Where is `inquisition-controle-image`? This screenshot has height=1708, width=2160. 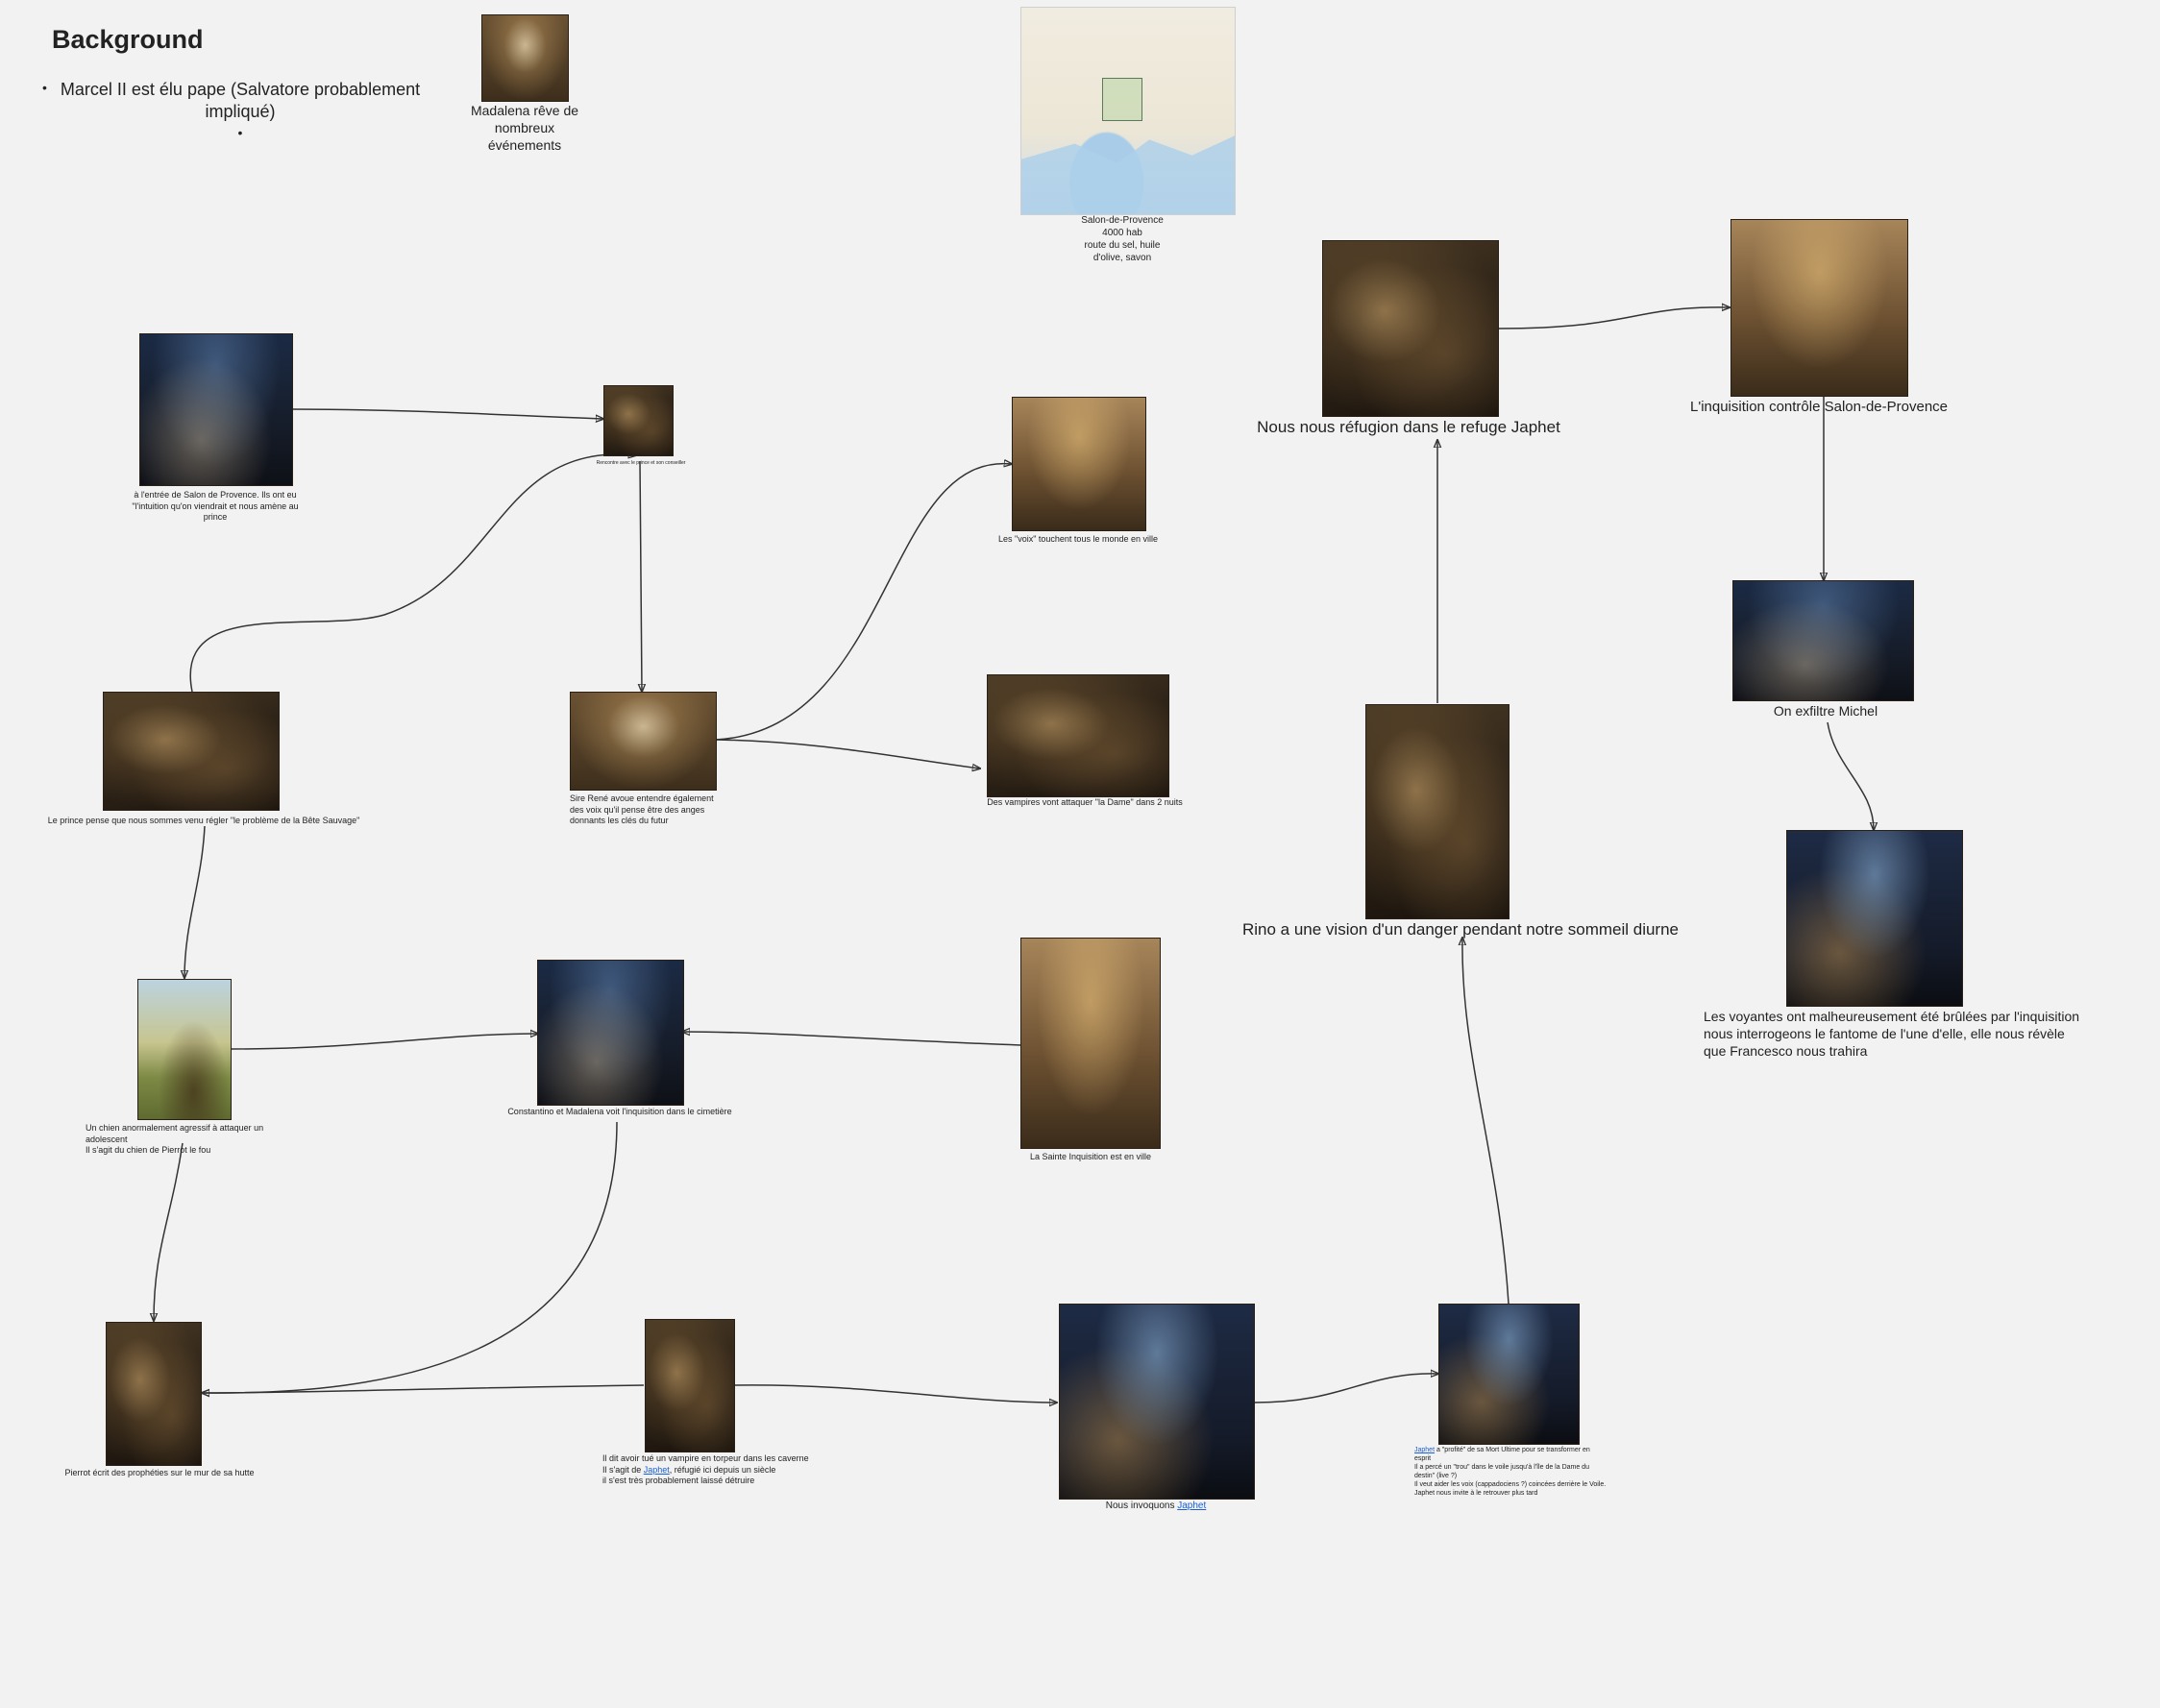
inquisition-controle-image is located at coordinates (1819, 308).